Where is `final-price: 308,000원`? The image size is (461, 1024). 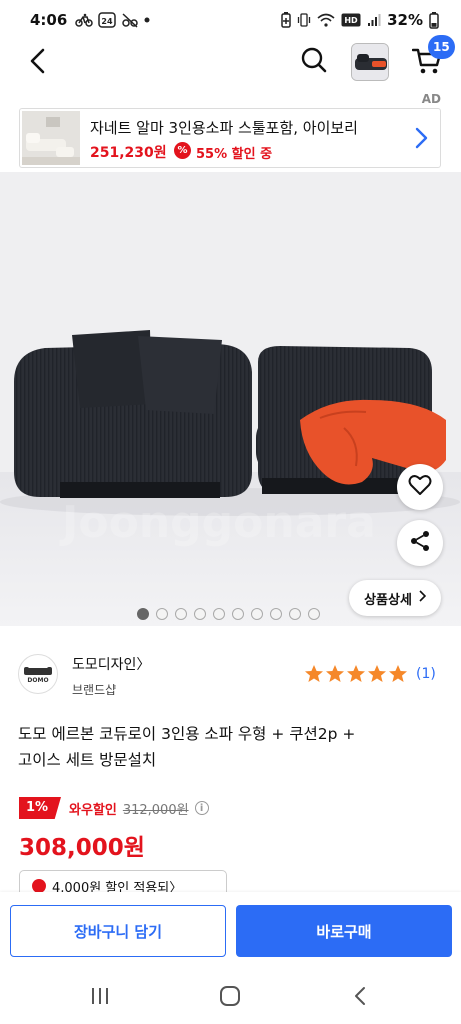
final-price: 308,000원 is located at coordinates (82, 848).